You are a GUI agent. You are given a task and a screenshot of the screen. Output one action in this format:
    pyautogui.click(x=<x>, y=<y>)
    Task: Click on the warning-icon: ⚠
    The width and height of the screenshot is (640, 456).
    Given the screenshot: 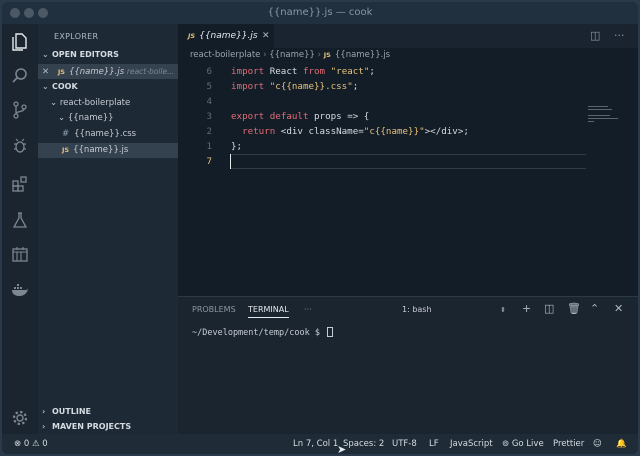 What is the action you would take?
    pyautogui.click(x=35, y=444)
    